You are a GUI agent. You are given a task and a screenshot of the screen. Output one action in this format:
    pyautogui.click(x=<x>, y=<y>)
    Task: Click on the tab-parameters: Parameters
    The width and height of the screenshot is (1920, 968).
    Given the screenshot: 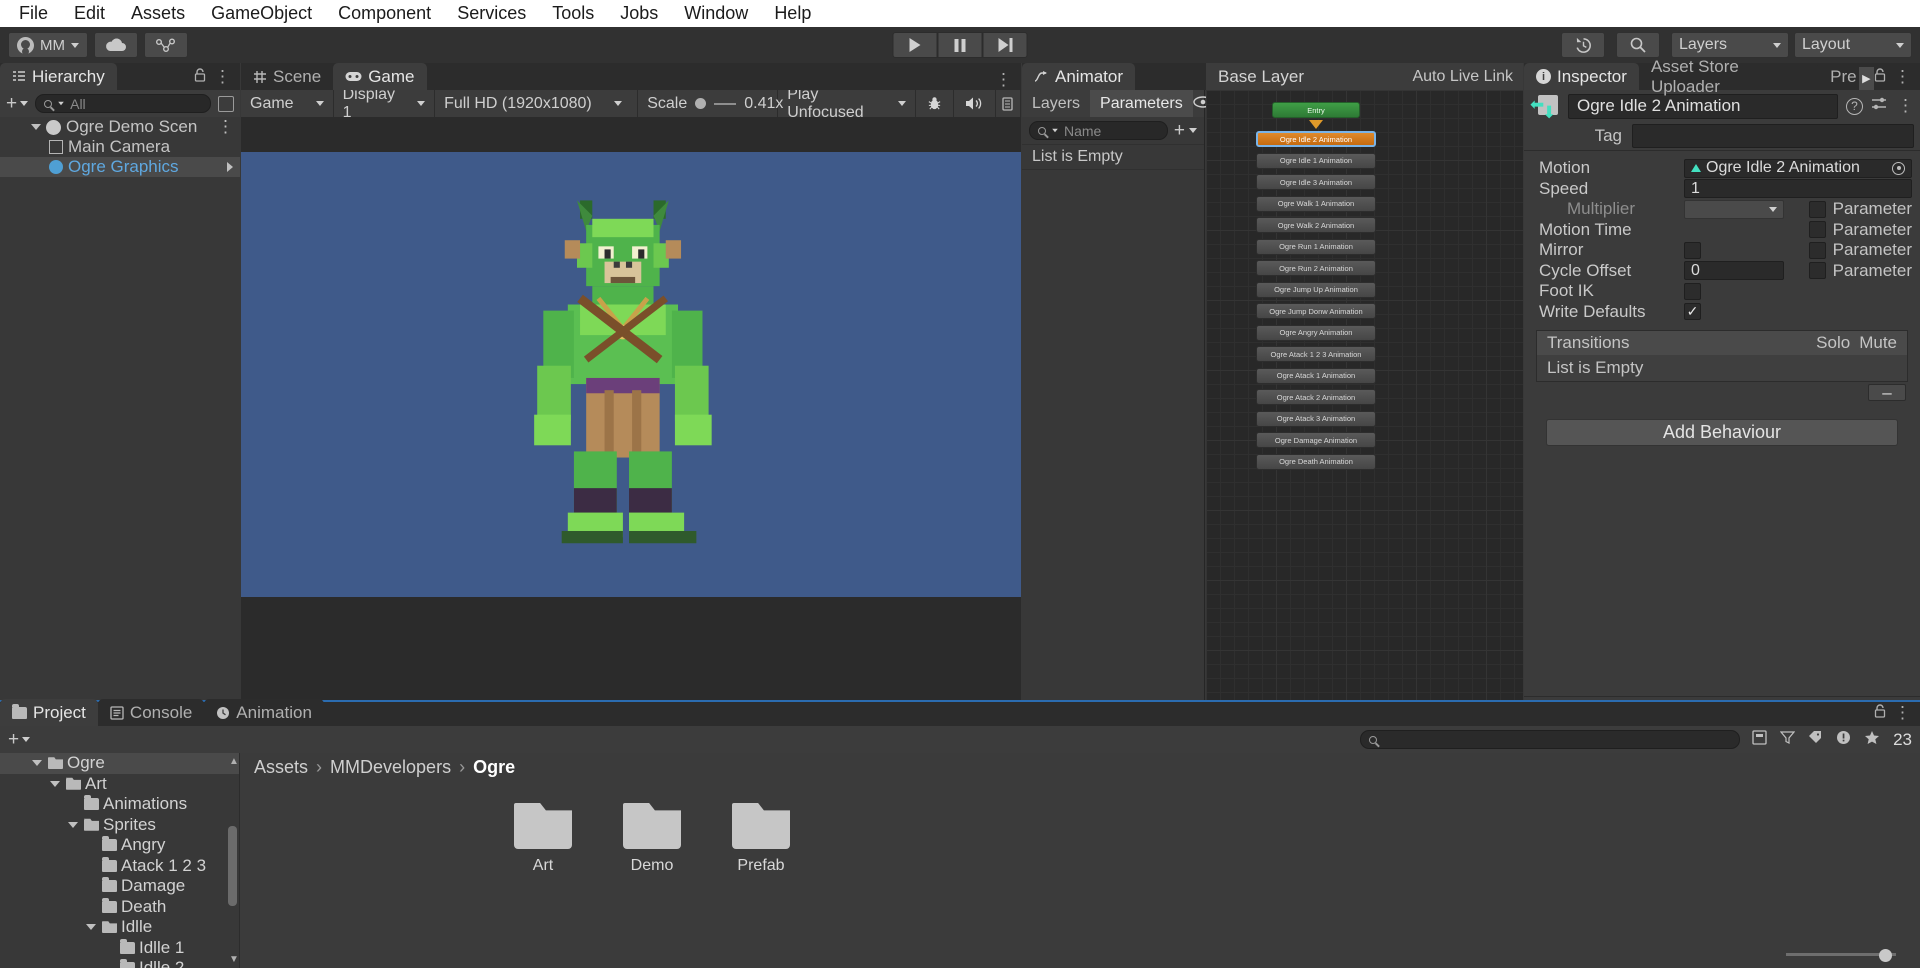 What is the action you would take?
    pyautogui.click(x=1141, y=103)
    